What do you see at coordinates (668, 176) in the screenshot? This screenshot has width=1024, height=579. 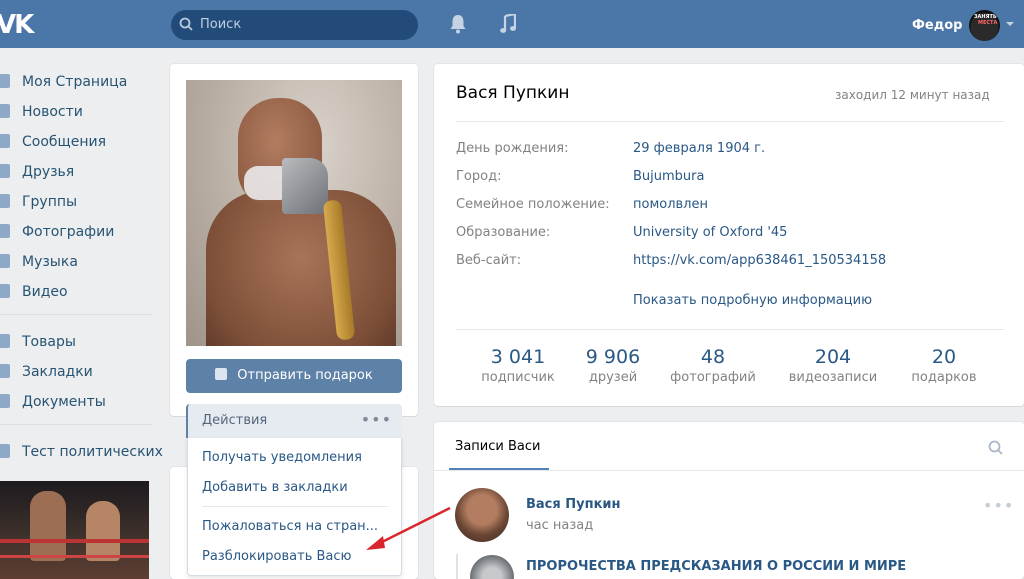 I see `city-value: Bujumbura` at bounding box center [668, 176].